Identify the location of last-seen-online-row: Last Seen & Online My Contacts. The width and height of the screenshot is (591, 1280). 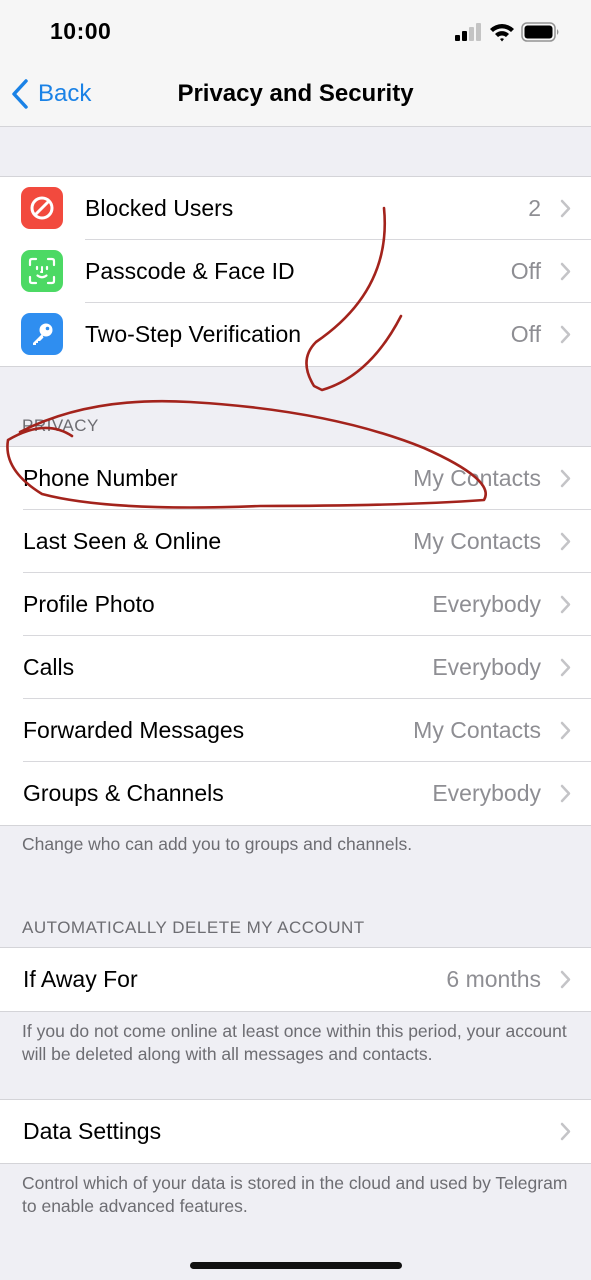
(295, 541).